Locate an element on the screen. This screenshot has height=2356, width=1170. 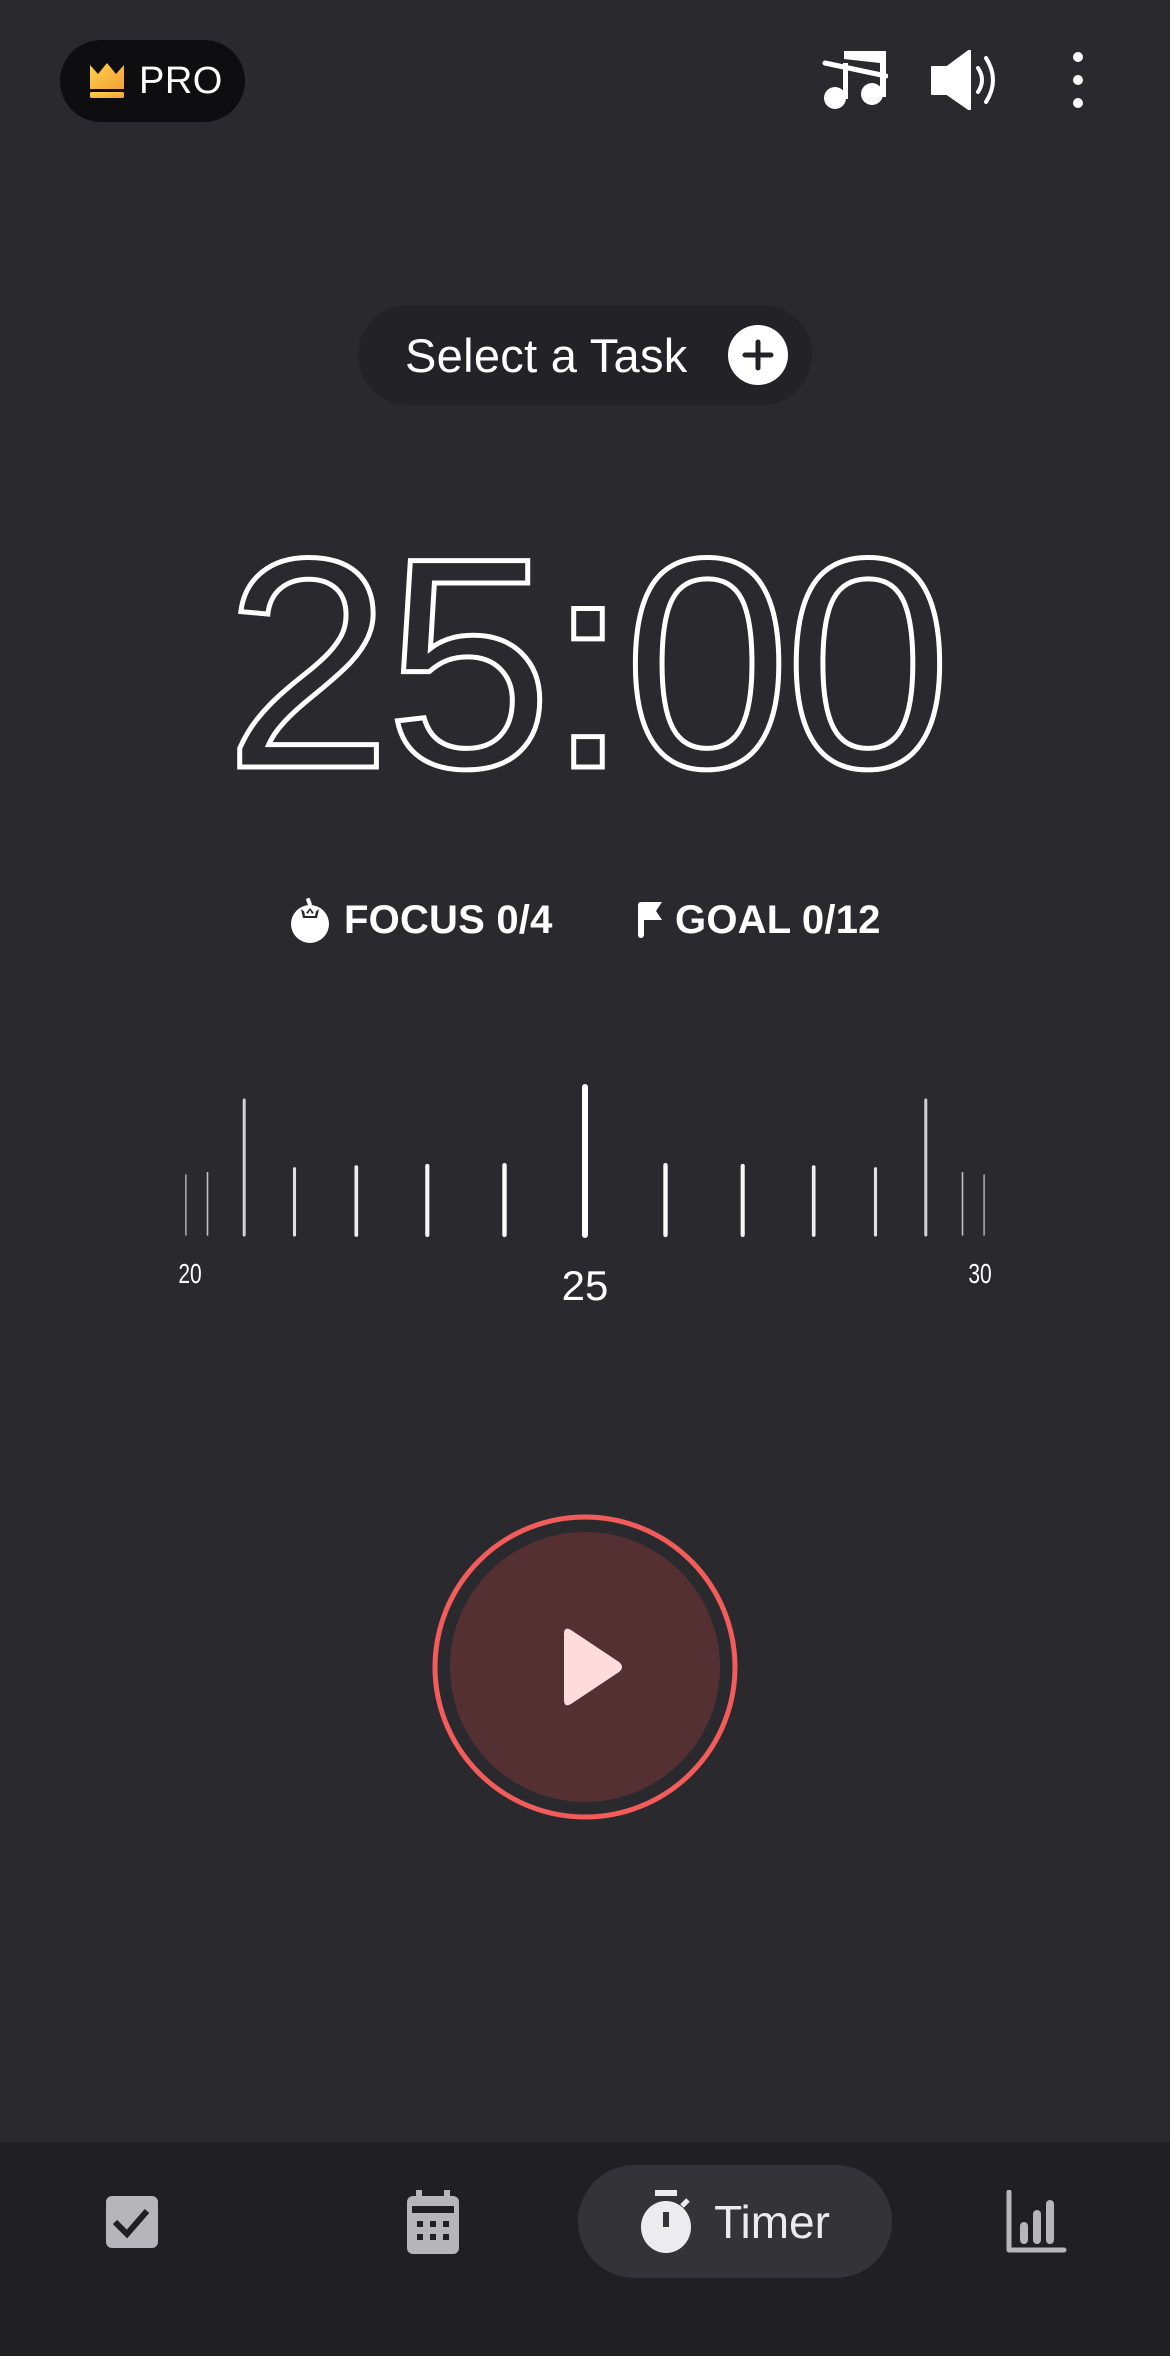
pro-badge-button: PRO is located at coordinates (152, 81).